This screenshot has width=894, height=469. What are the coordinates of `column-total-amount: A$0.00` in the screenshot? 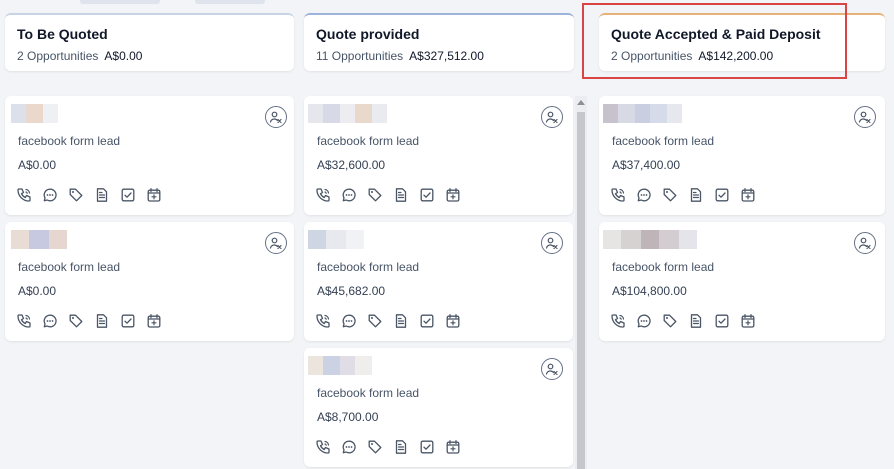 It's located at (123, 56).